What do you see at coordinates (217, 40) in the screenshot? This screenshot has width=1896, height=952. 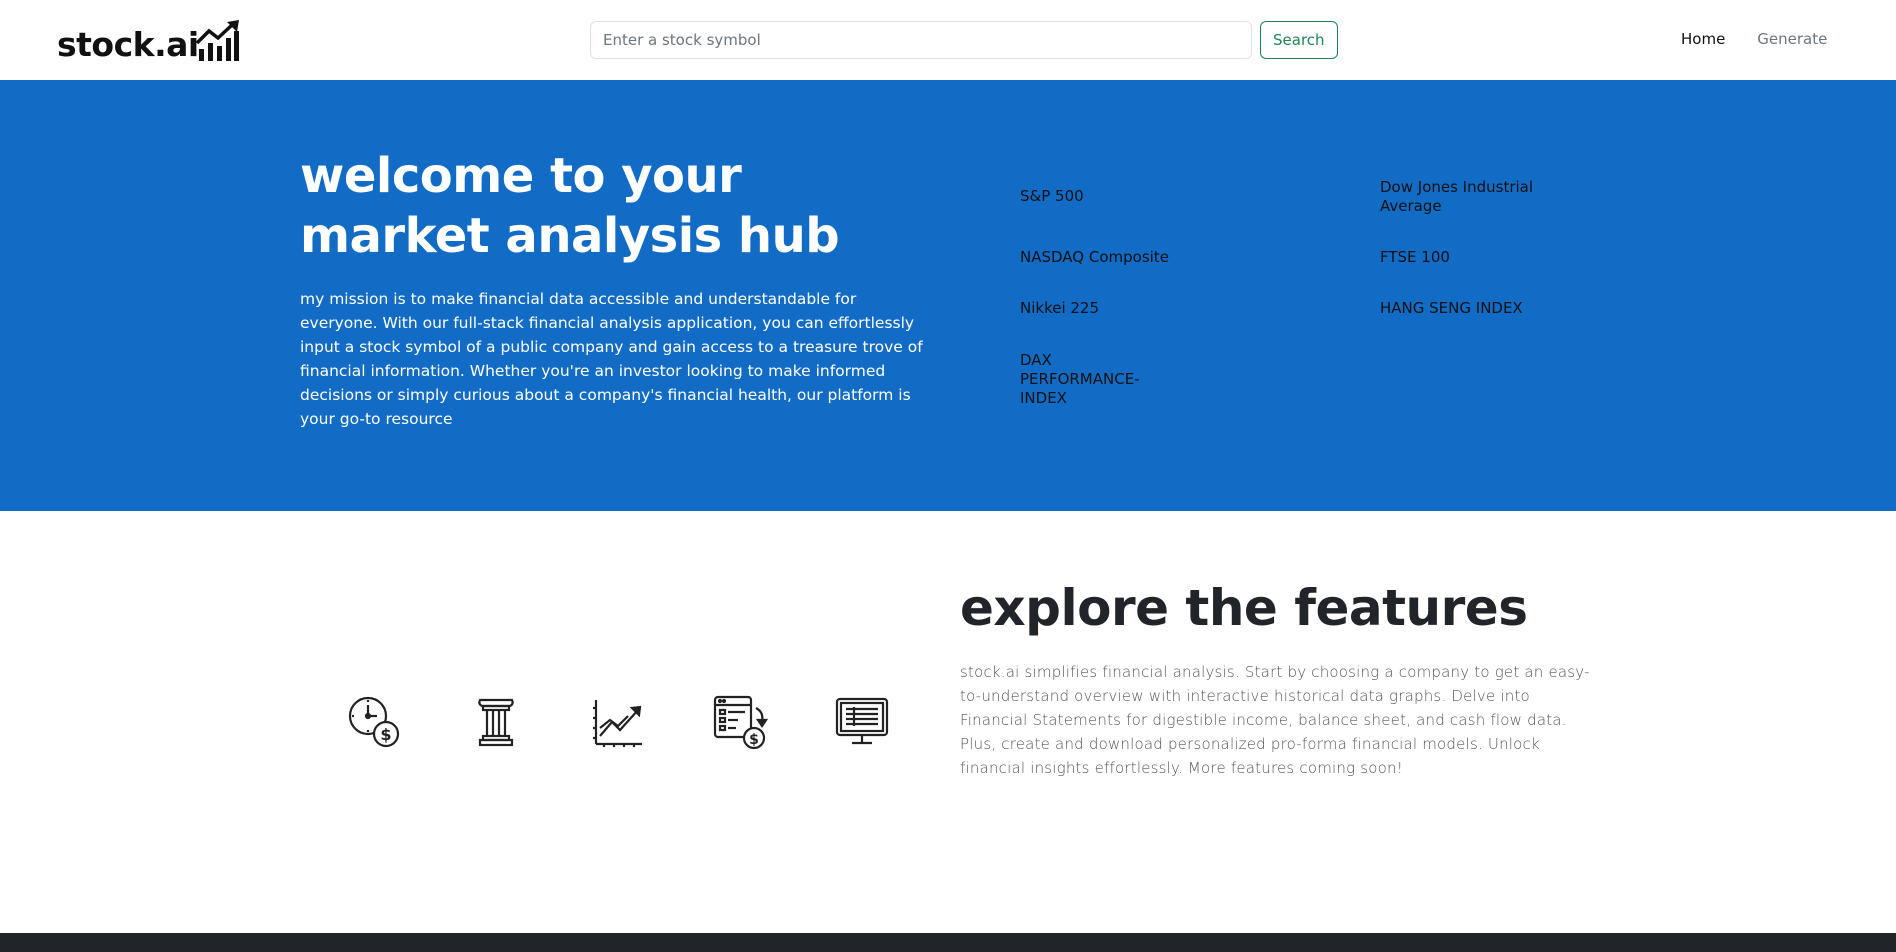 I see `bar-chart-trend-up-icon` at bounding box center [217, 40].